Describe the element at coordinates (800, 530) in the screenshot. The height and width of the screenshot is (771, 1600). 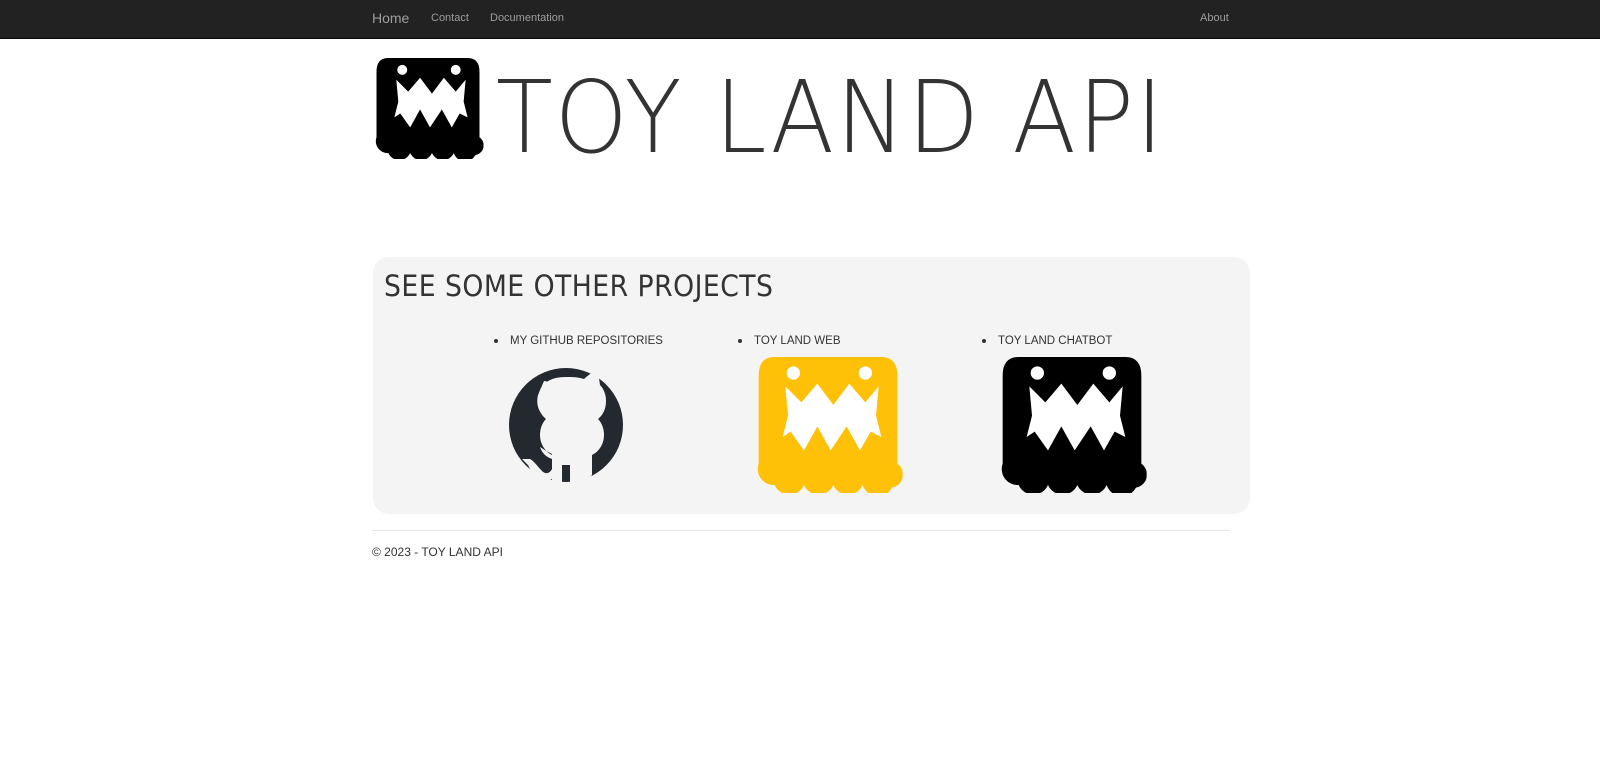
I see `footer-divider` at that location.